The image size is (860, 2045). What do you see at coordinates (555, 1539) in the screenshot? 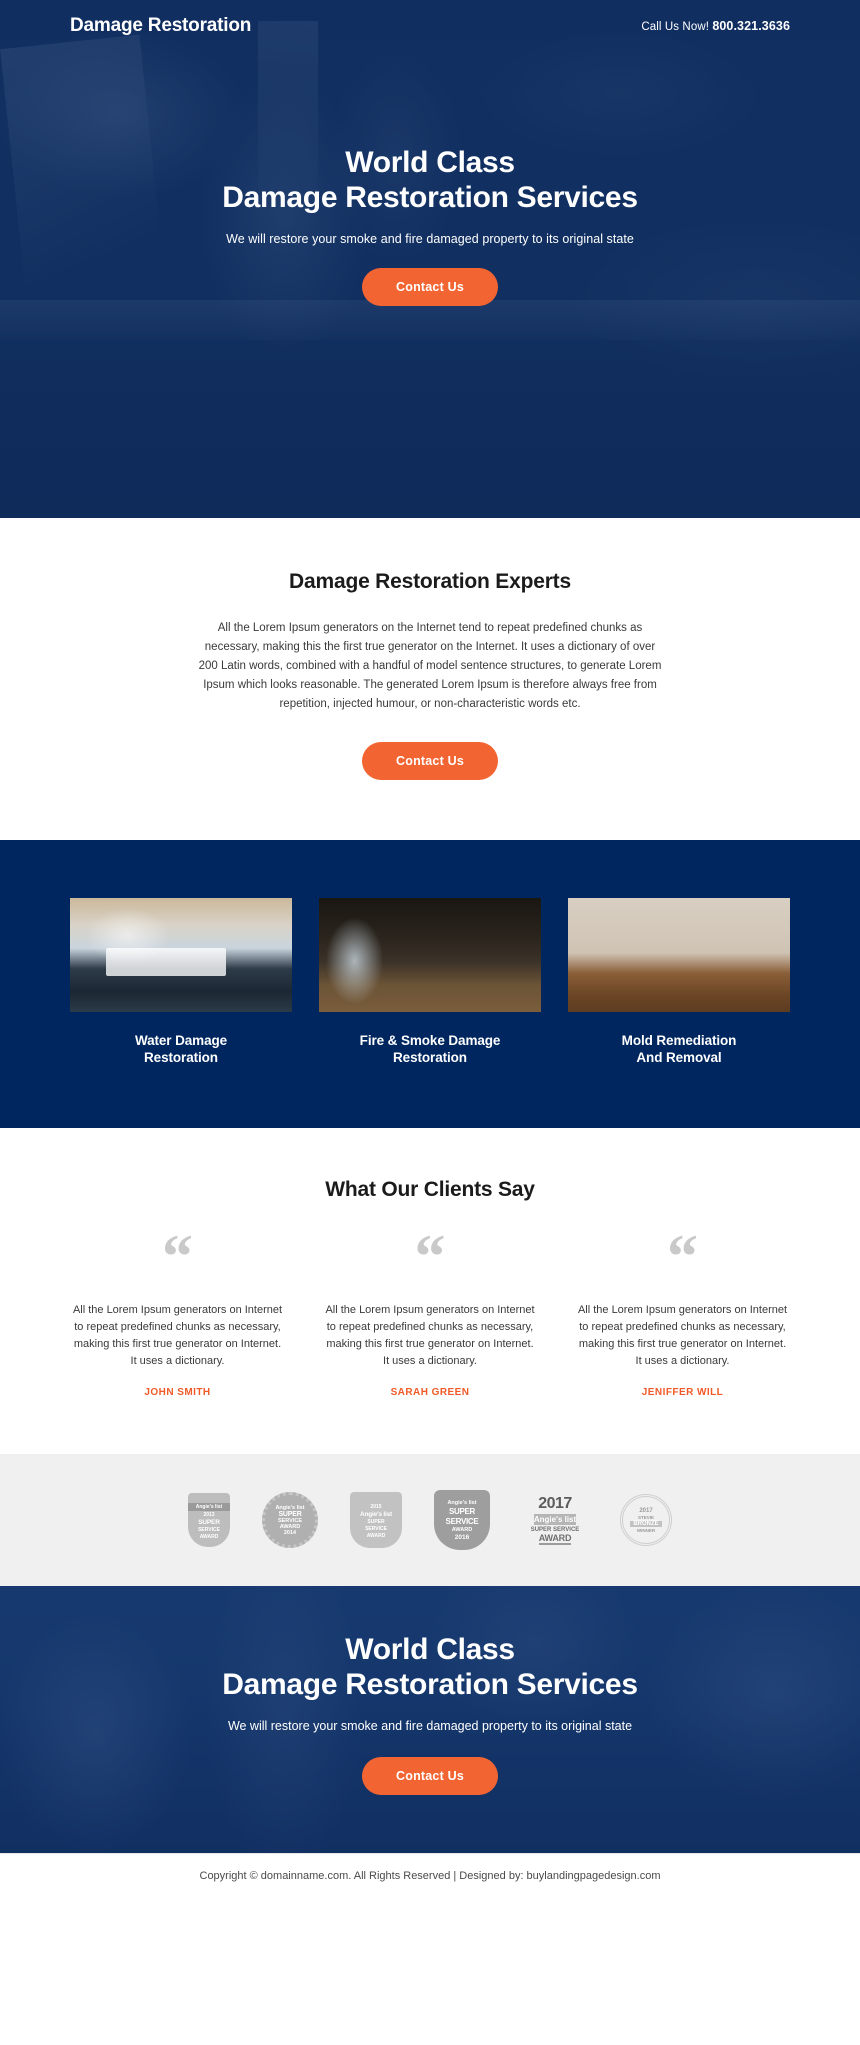
I see `badge-line2: AWARD` at bounding box center [555, 1539].